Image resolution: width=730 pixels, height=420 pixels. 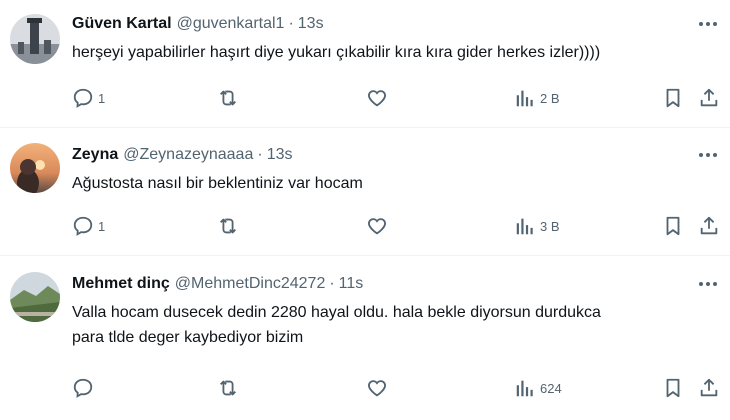 I want to click on views-count: 2 B, so click(x=550, y=98).